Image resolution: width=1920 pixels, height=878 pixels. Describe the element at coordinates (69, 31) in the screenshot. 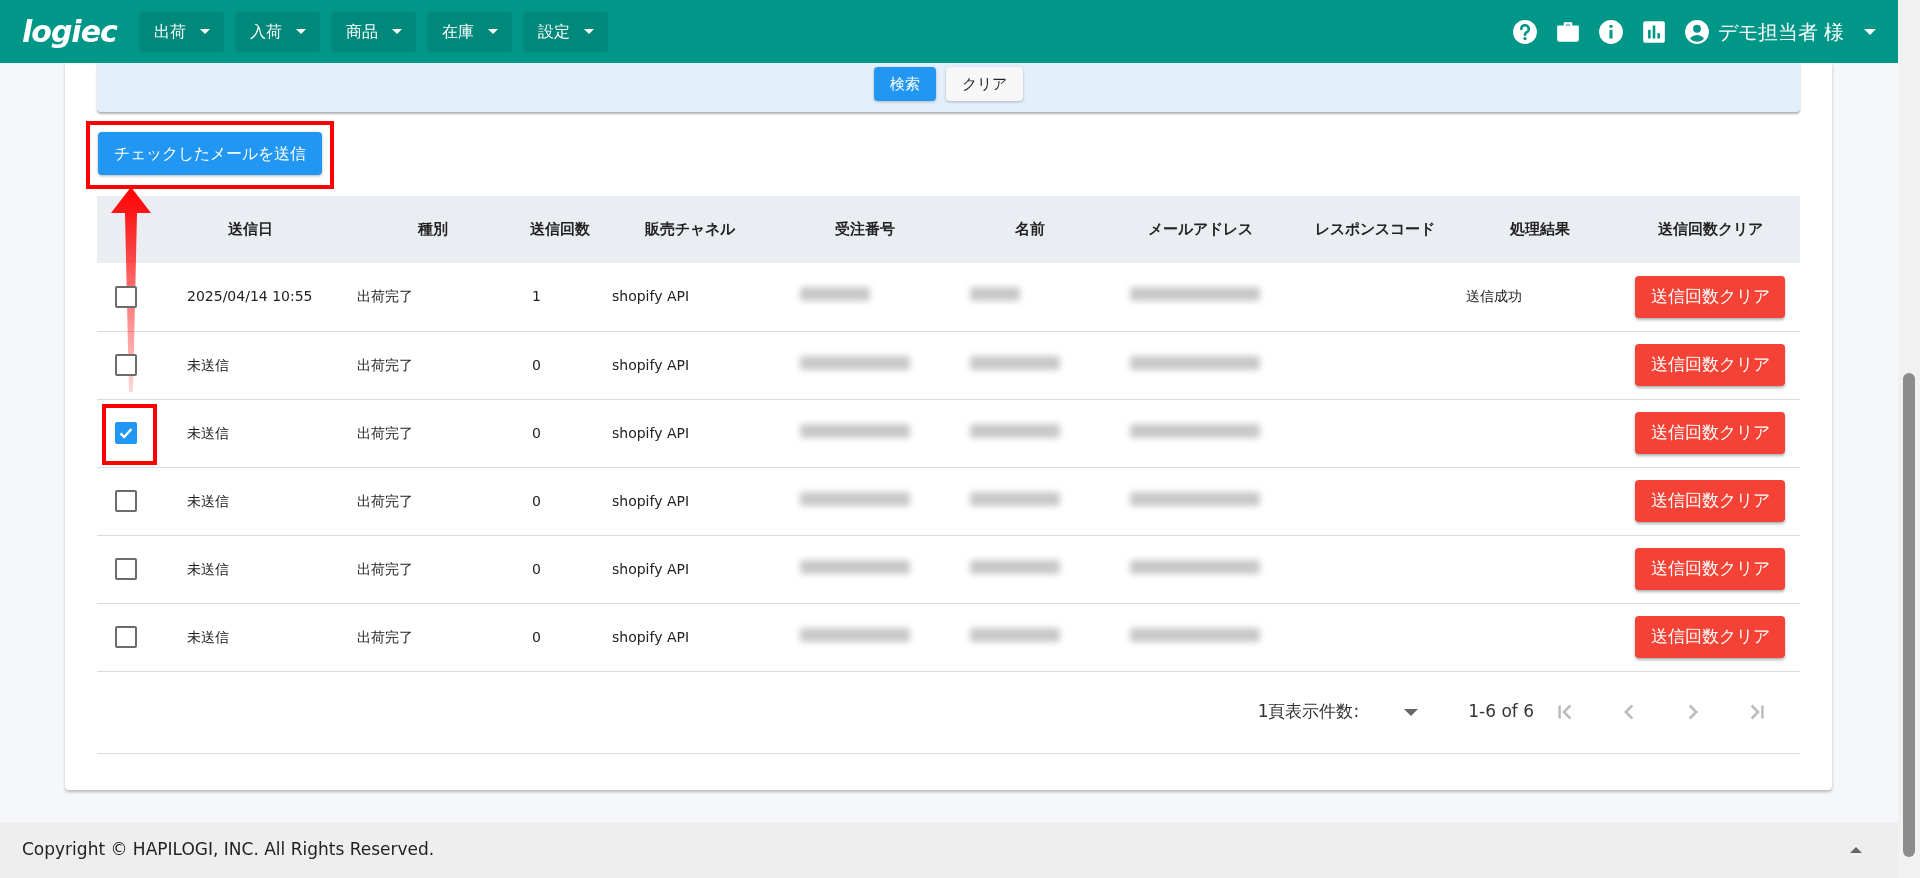

I see `logo: logiec` at that location.